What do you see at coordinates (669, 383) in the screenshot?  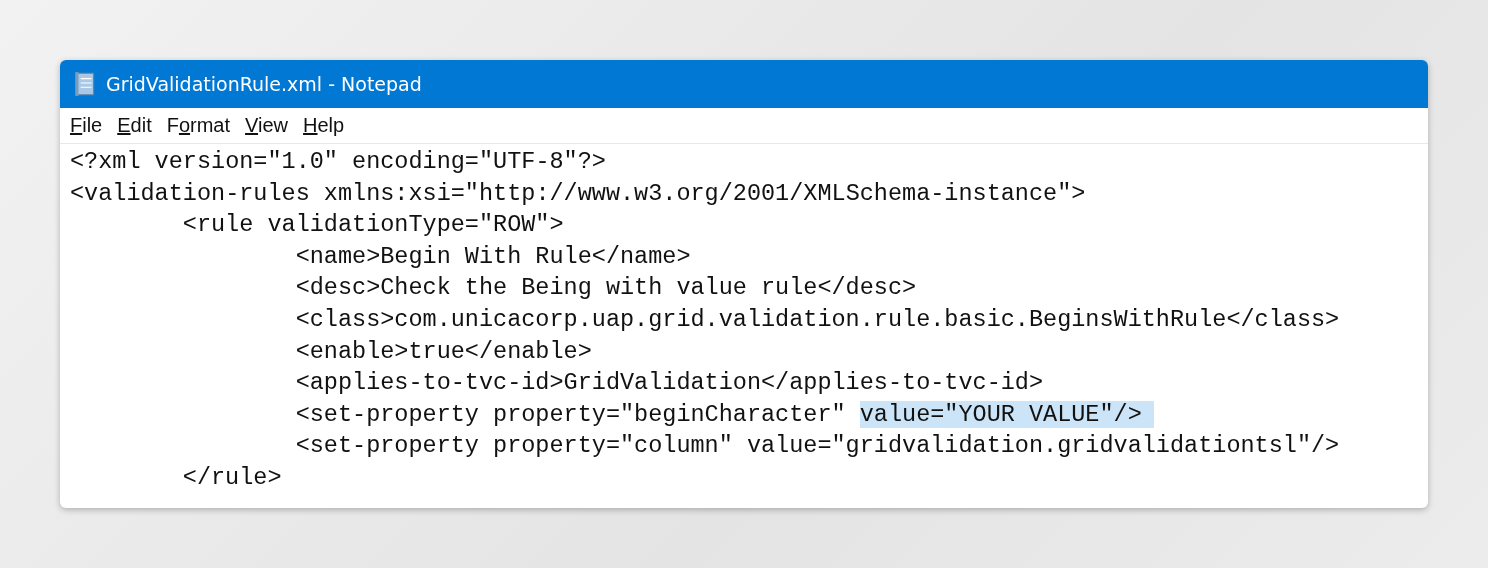 I see `code-line: <applies-to-tvc-id>GridValidation</applies-to-tvc-id>` at bounding box center [669, 383].